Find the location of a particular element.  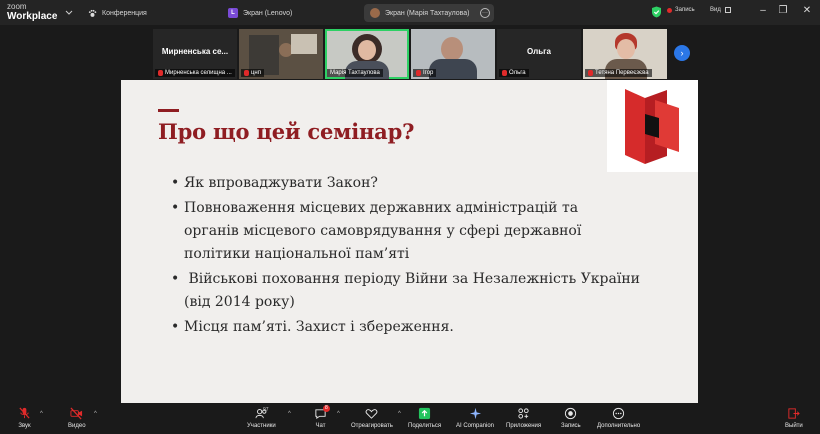

video-background is located at coordinates (304, 44).